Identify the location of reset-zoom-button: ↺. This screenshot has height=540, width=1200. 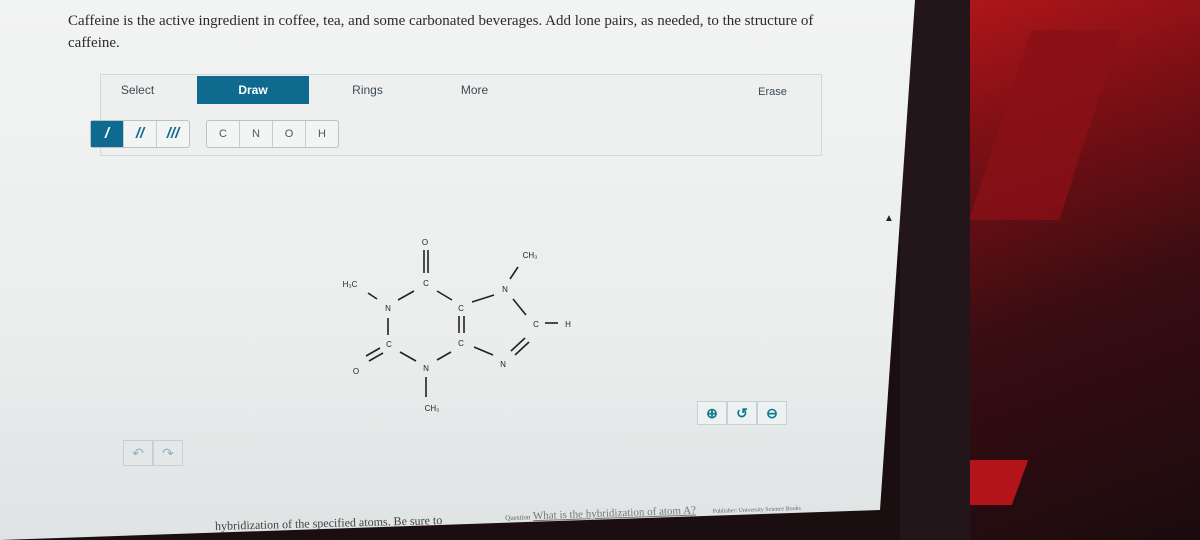
(742, 413).